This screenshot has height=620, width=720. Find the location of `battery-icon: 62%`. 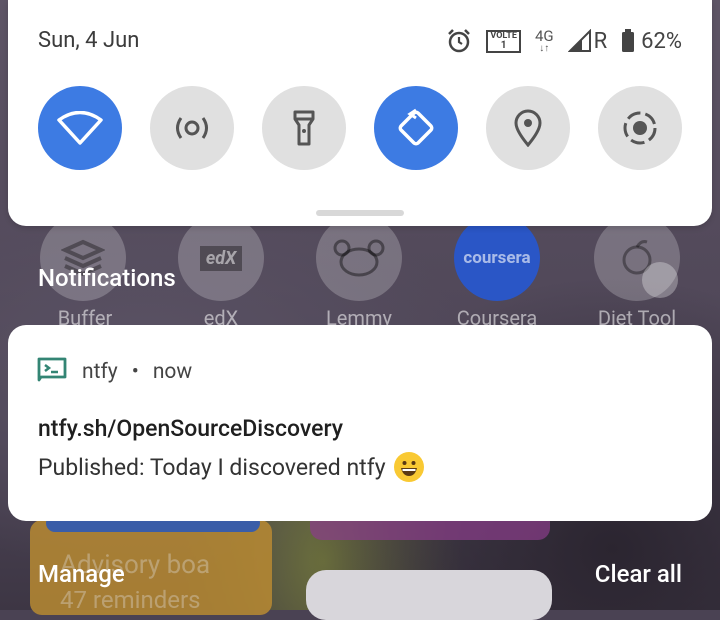

battery-icon: 62% is located at coordinates (651, 41).